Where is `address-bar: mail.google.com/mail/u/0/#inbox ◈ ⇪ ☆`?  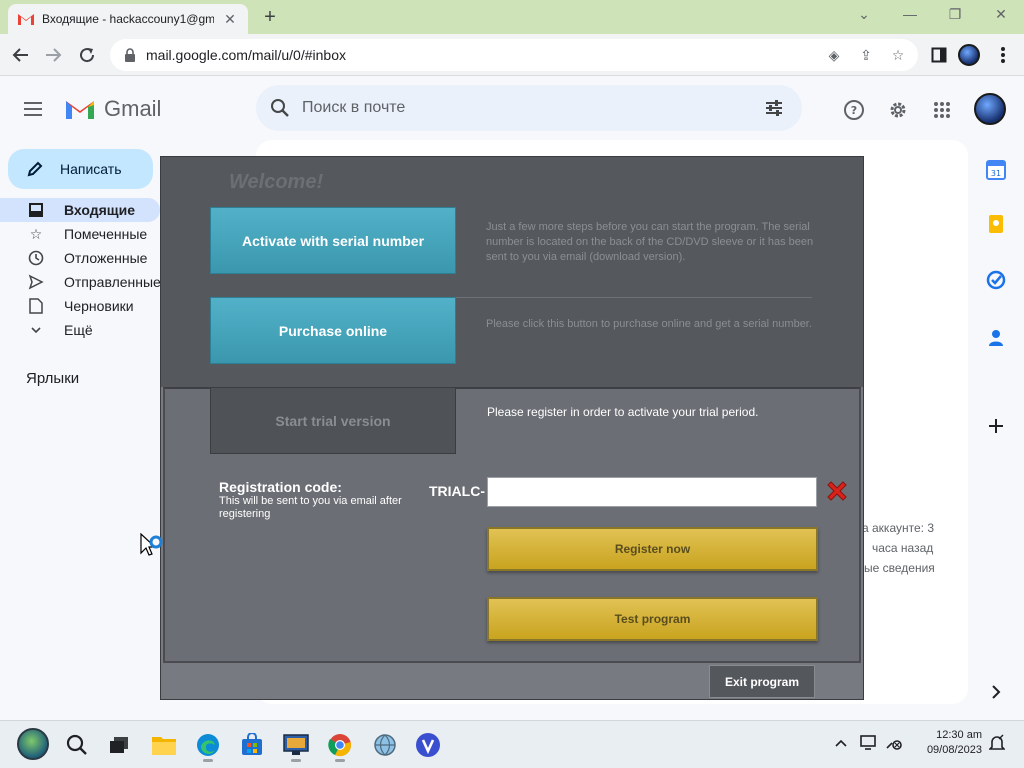
address-bar: mail.google.com/mail/u/0/#inbox ◈ ⇪ ☆ is located at coordinates (514, 55).